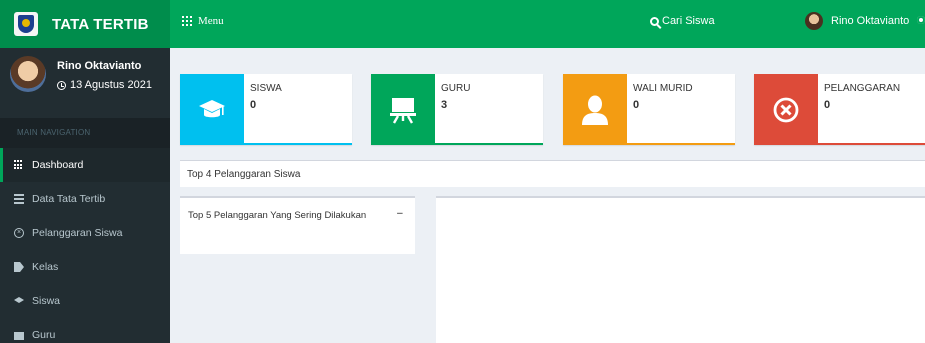  What do you see at coordinates (85, 133) in the screenshot?
I see `nav-header: MAIN NAVIGATION` at bounding box center [85, 133].